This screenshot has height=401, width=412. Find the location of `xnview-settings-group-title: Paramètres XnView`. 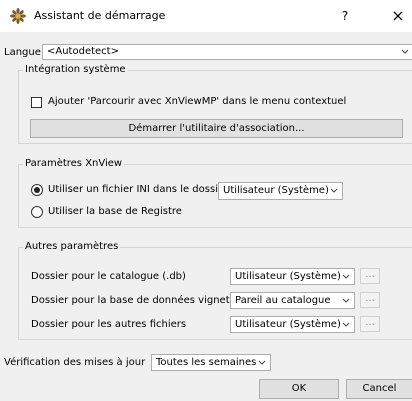

xnview-settings-group-title: Paramètres XnView is located at coordinates (74, 163).